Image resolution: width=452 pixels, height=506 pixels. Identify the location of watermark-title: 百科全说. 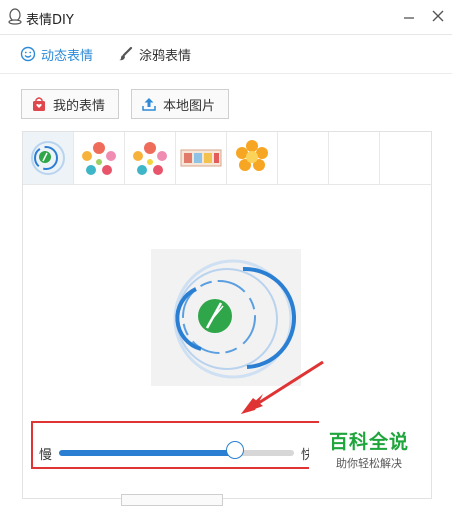
(369, 442).